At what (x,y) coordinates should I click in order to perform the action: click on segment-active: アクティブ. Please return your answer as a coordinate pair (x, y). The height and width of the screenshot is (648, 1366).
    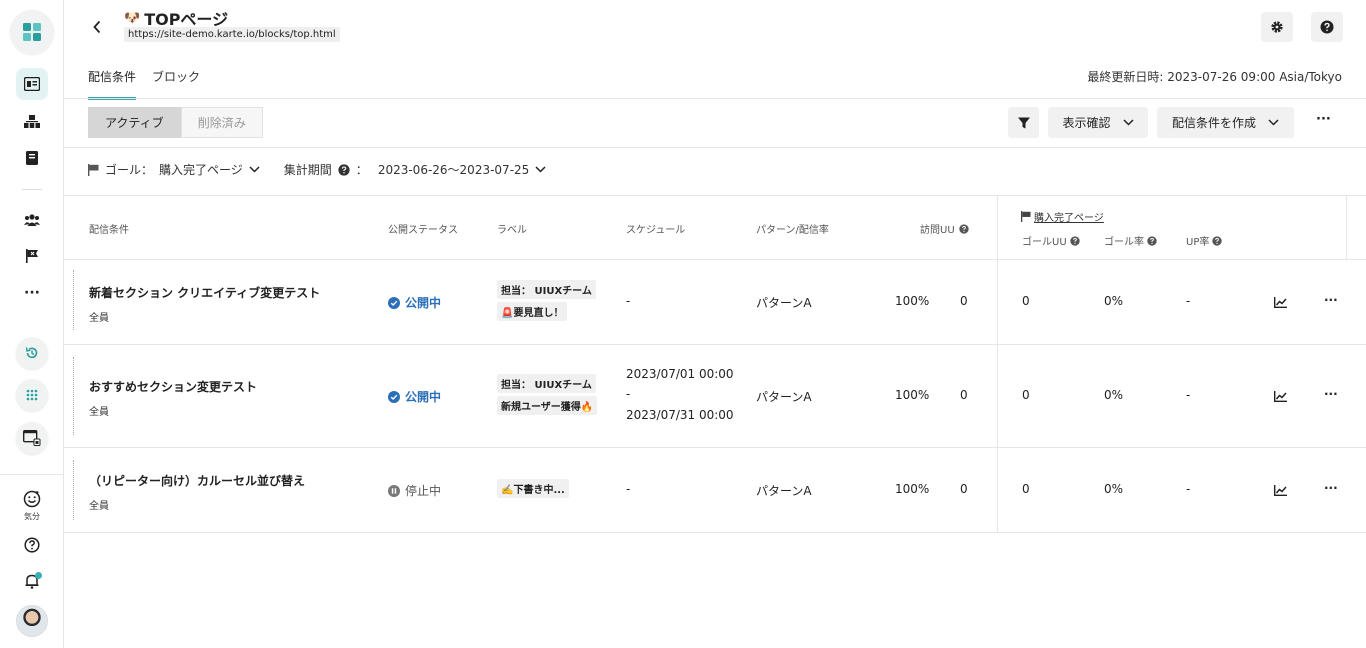
    Looking at the image, I should click on (134, 122).